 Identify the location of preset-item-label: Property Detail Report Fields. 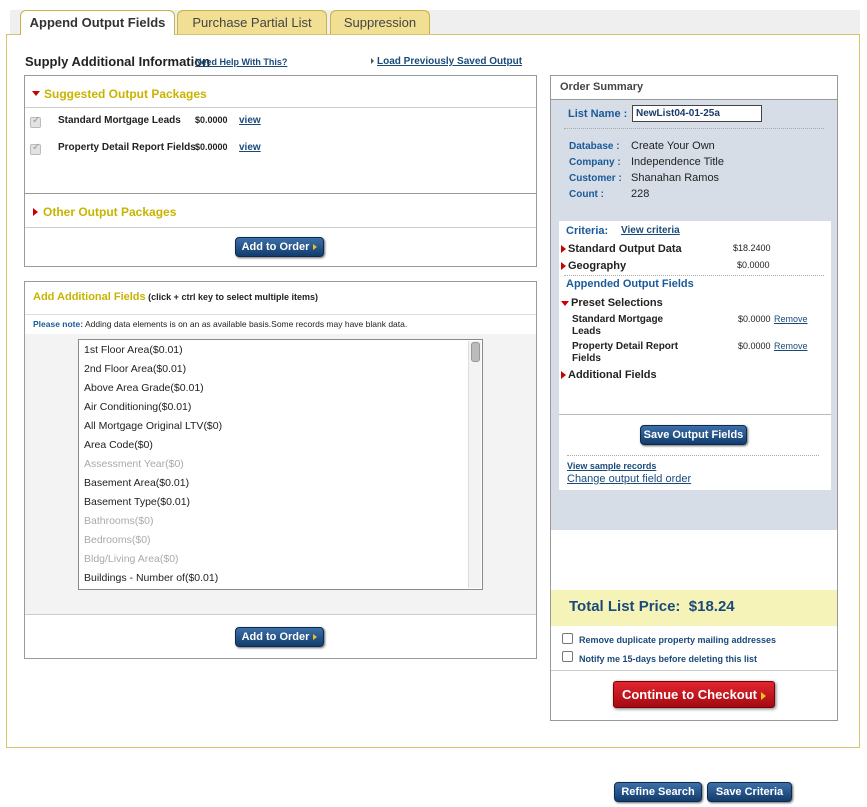
(625, 352).